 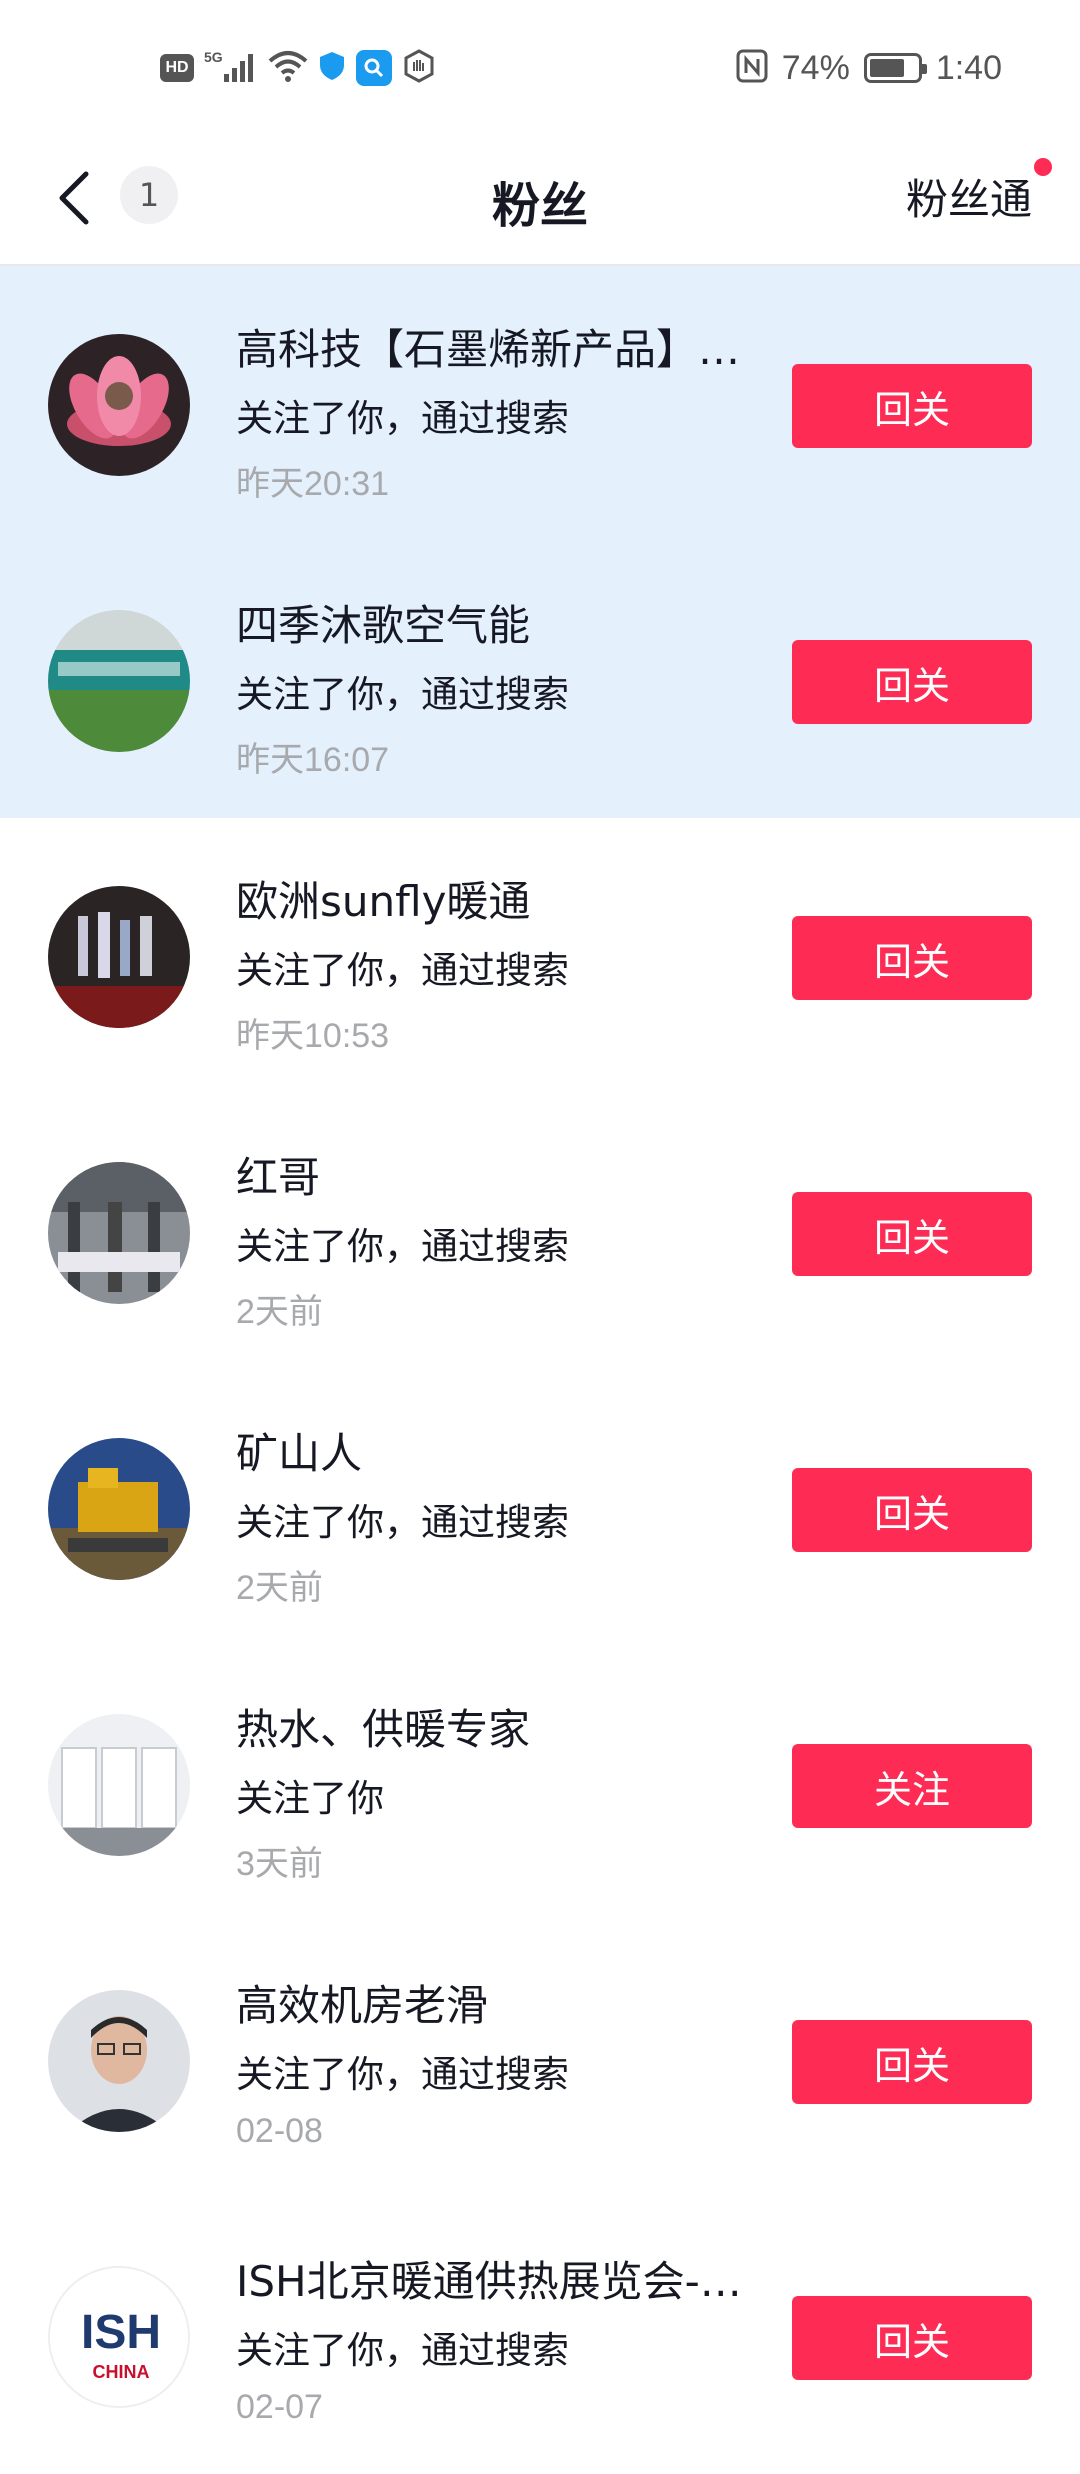 I want to click on hand-icon, so click(x=419, y=68).